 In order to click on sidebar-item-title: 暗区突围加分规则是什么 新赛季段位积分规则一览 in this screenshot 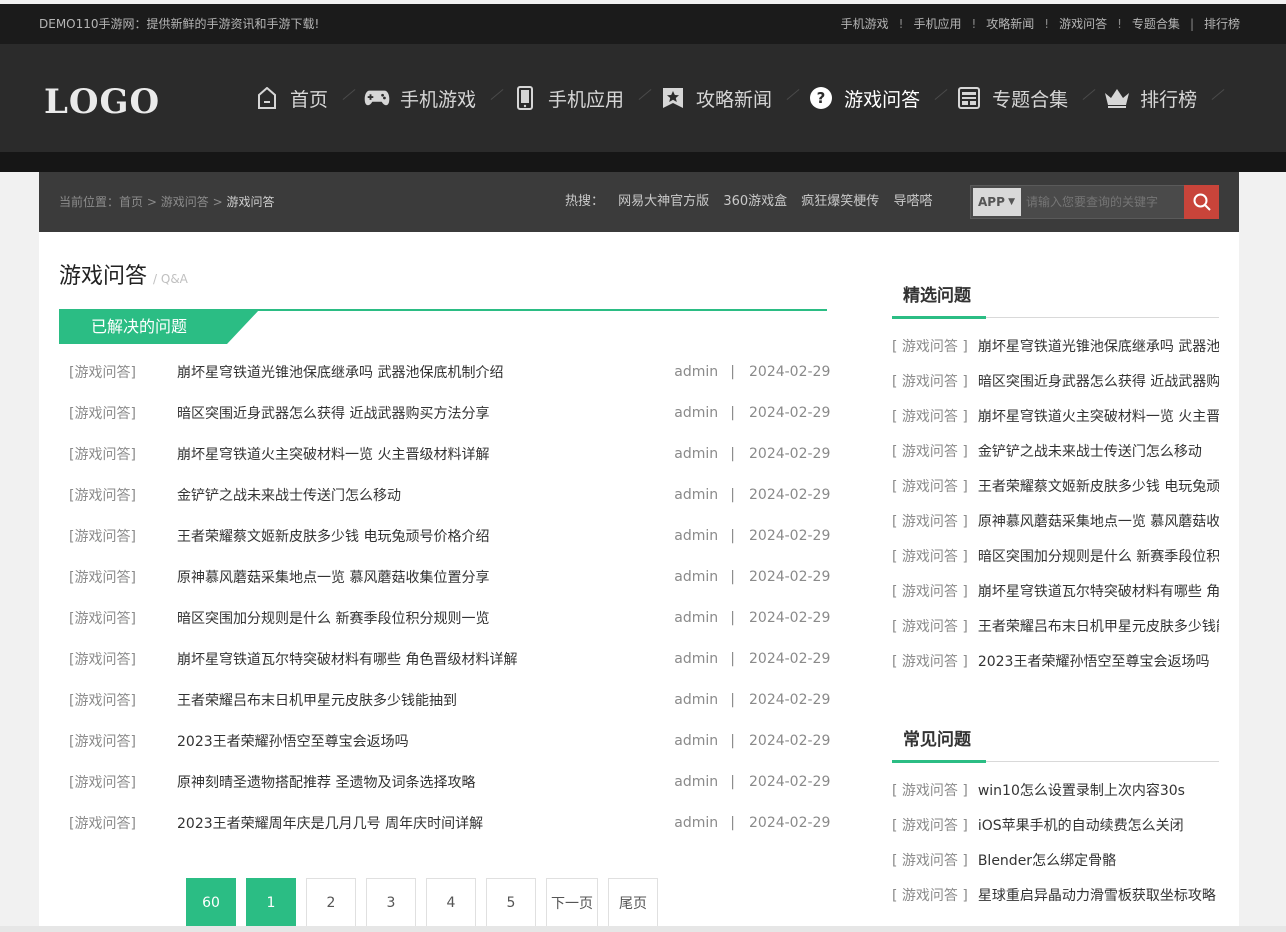, I will do `click(1098, 556)`.